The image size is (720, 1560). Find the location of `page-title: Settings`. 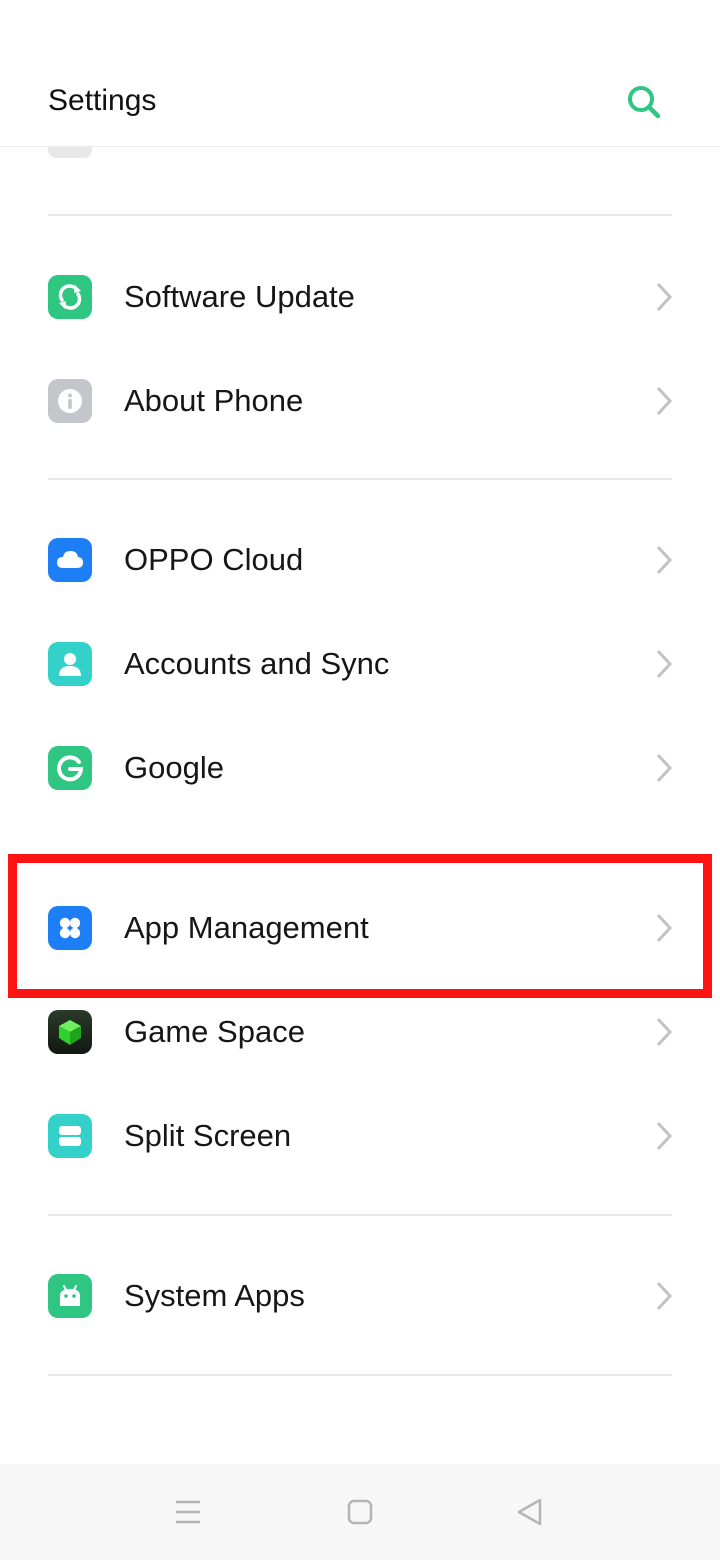

page-title: Settings is located at coordinates (102, 100).